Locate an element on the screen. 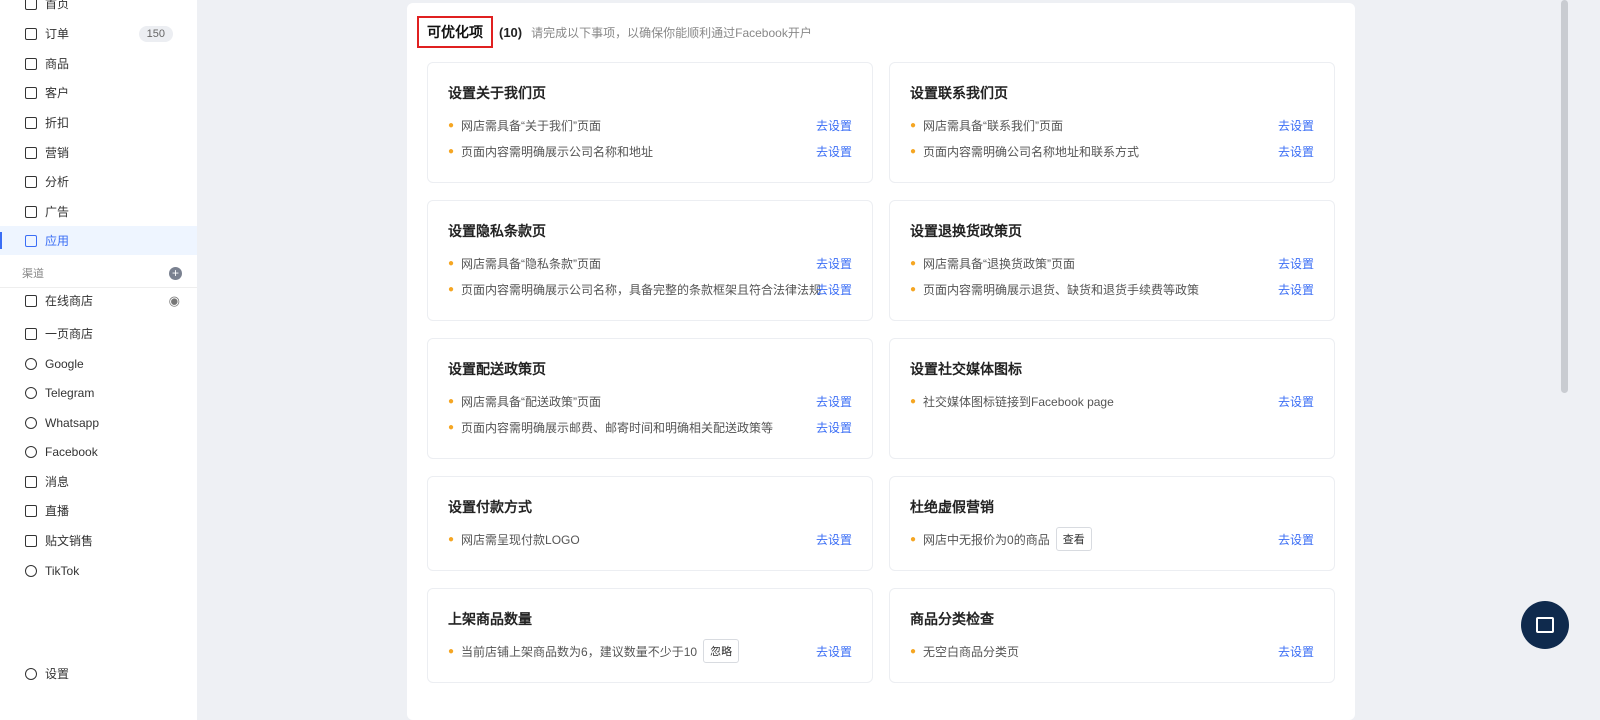 This screenshot has width=1600, height=720. user-icon is located at coordinates (31, 92).